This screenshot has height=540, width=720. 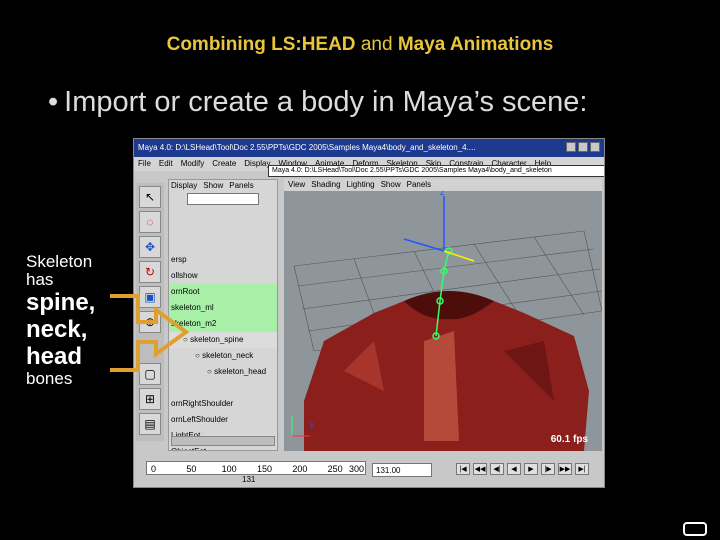 I want to click on playback-button-icon: ◀◀, so click(x=480, y=469).